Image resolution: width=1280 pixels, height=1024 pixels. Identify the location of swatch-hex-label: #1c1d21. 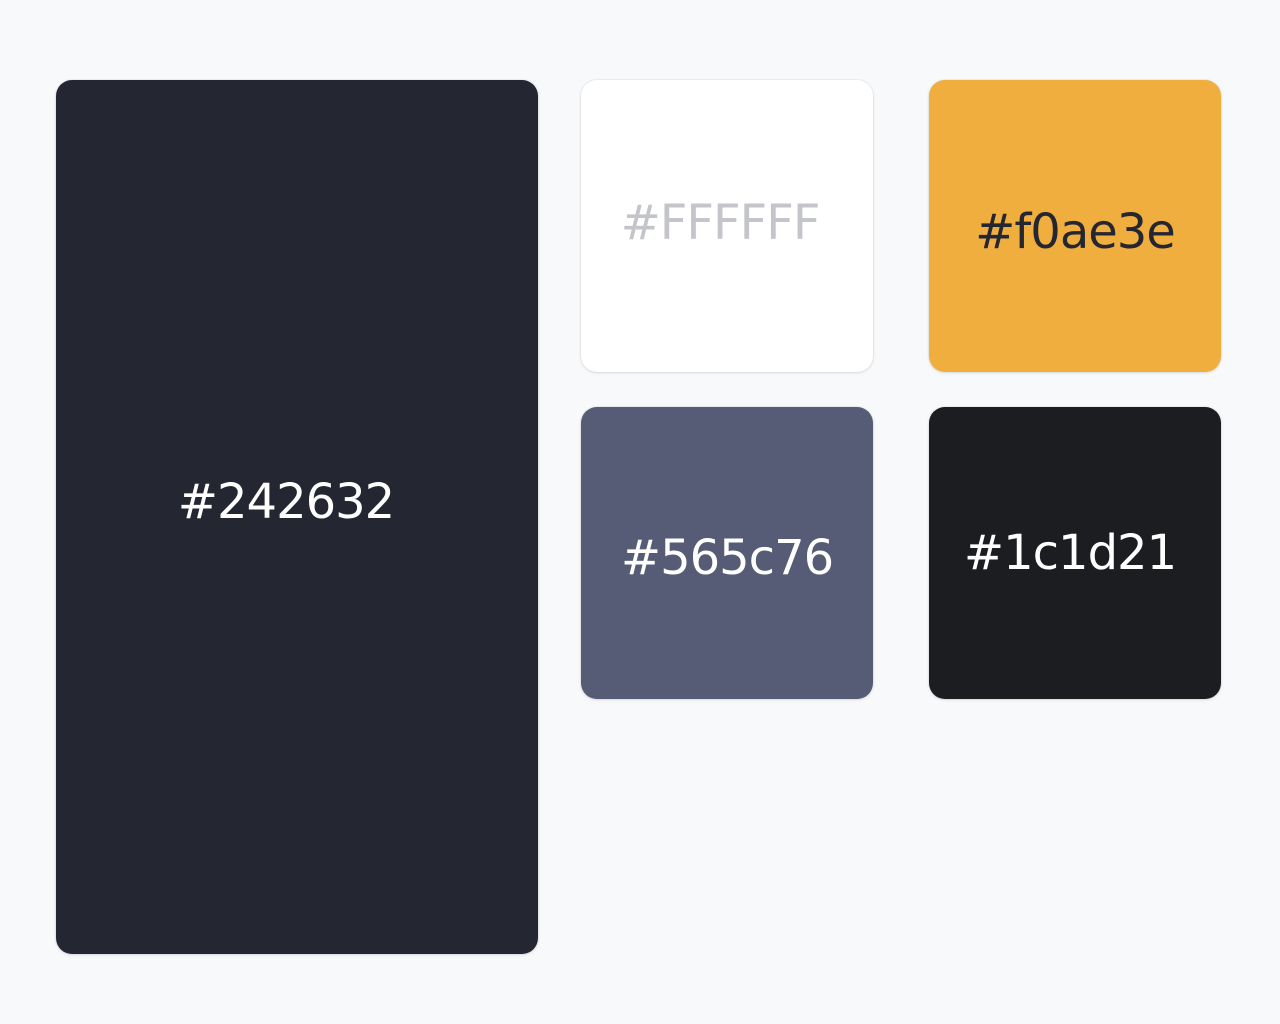
(1070, 553).